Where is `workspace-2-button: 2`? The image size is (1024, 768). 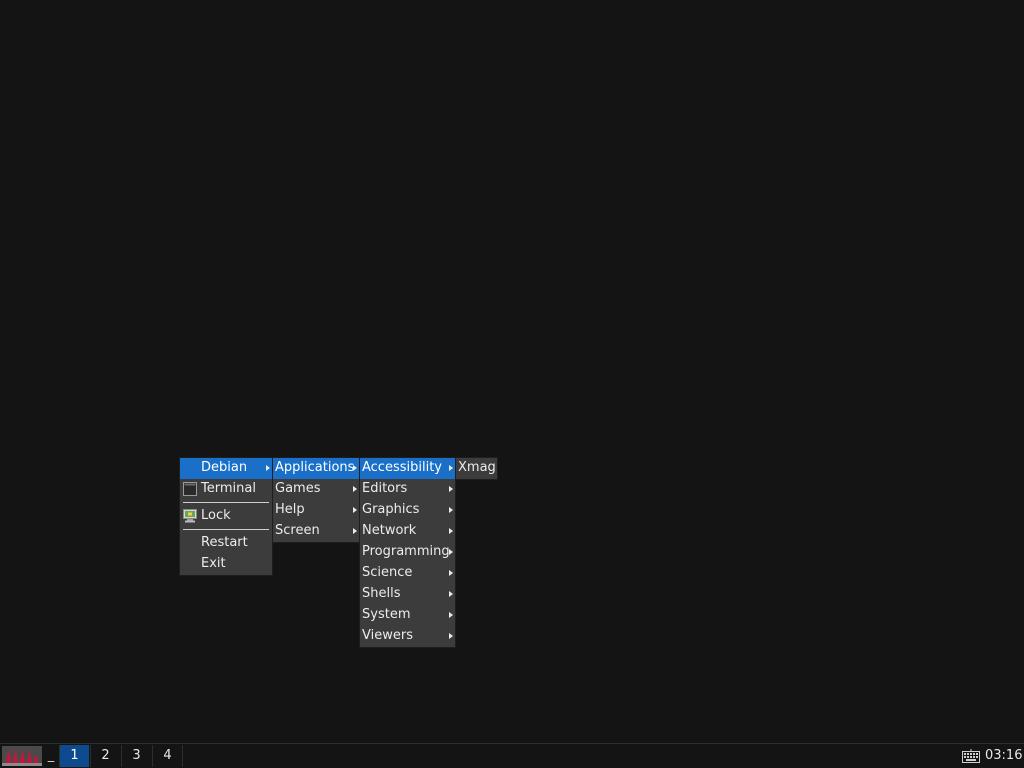
workspace-2-button: 2 is located at coordinates (105, 756).